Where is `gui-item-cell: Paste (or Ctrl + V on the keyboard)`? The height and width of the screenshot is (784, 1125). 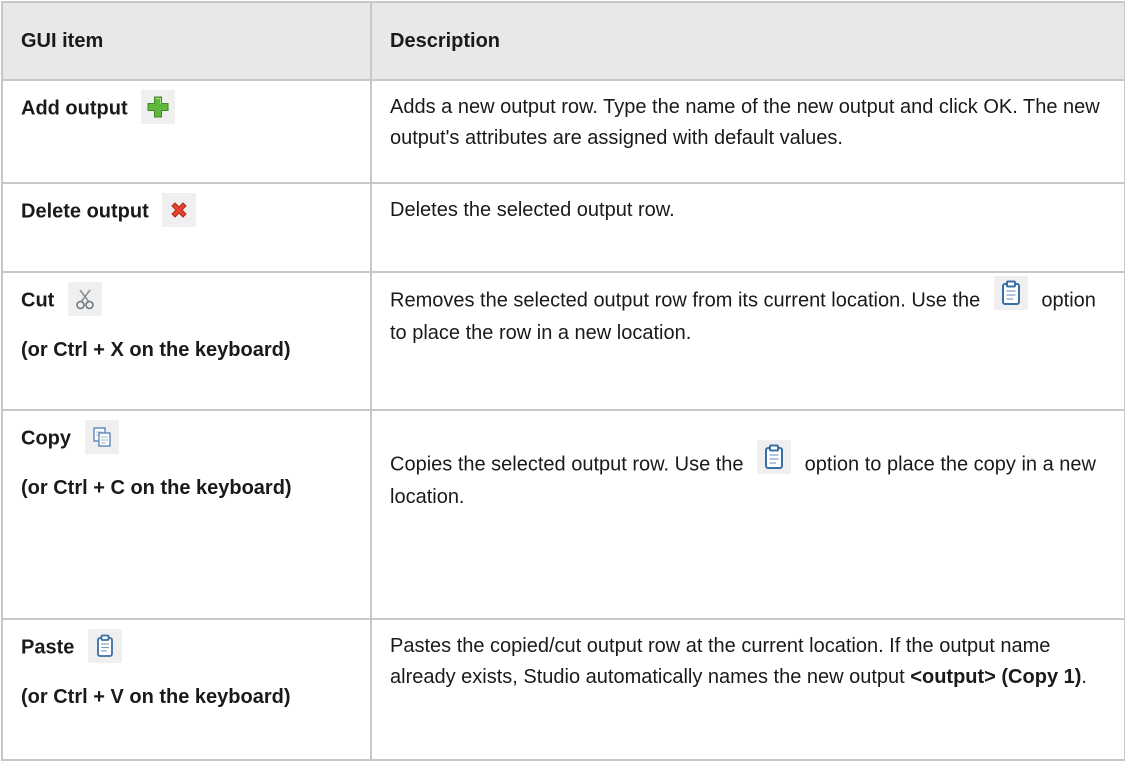 gui-item-cell: Paste (or Ctrl + V on the keyboard) is located at coordinates (186, 689).